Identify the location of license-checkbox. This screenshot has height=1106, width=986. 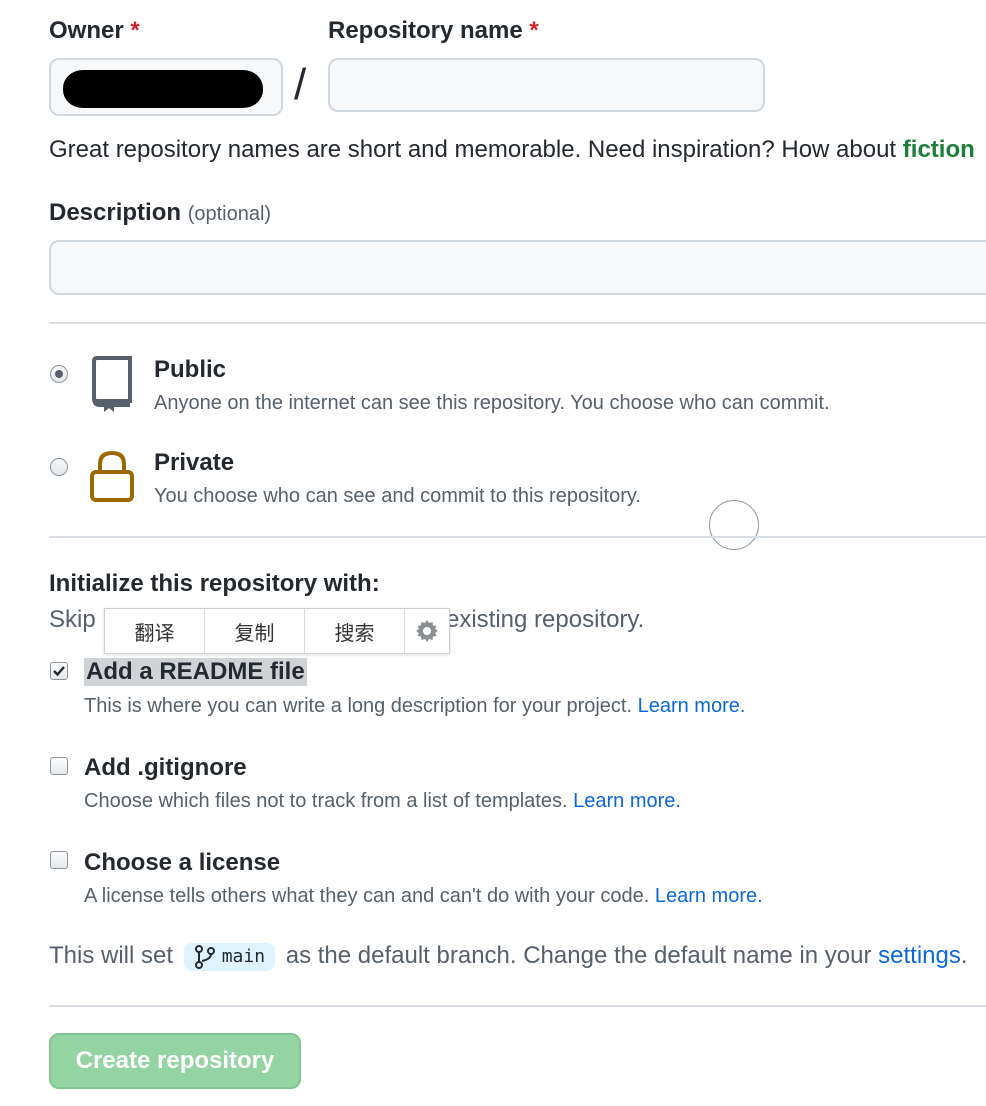
(59, 860).